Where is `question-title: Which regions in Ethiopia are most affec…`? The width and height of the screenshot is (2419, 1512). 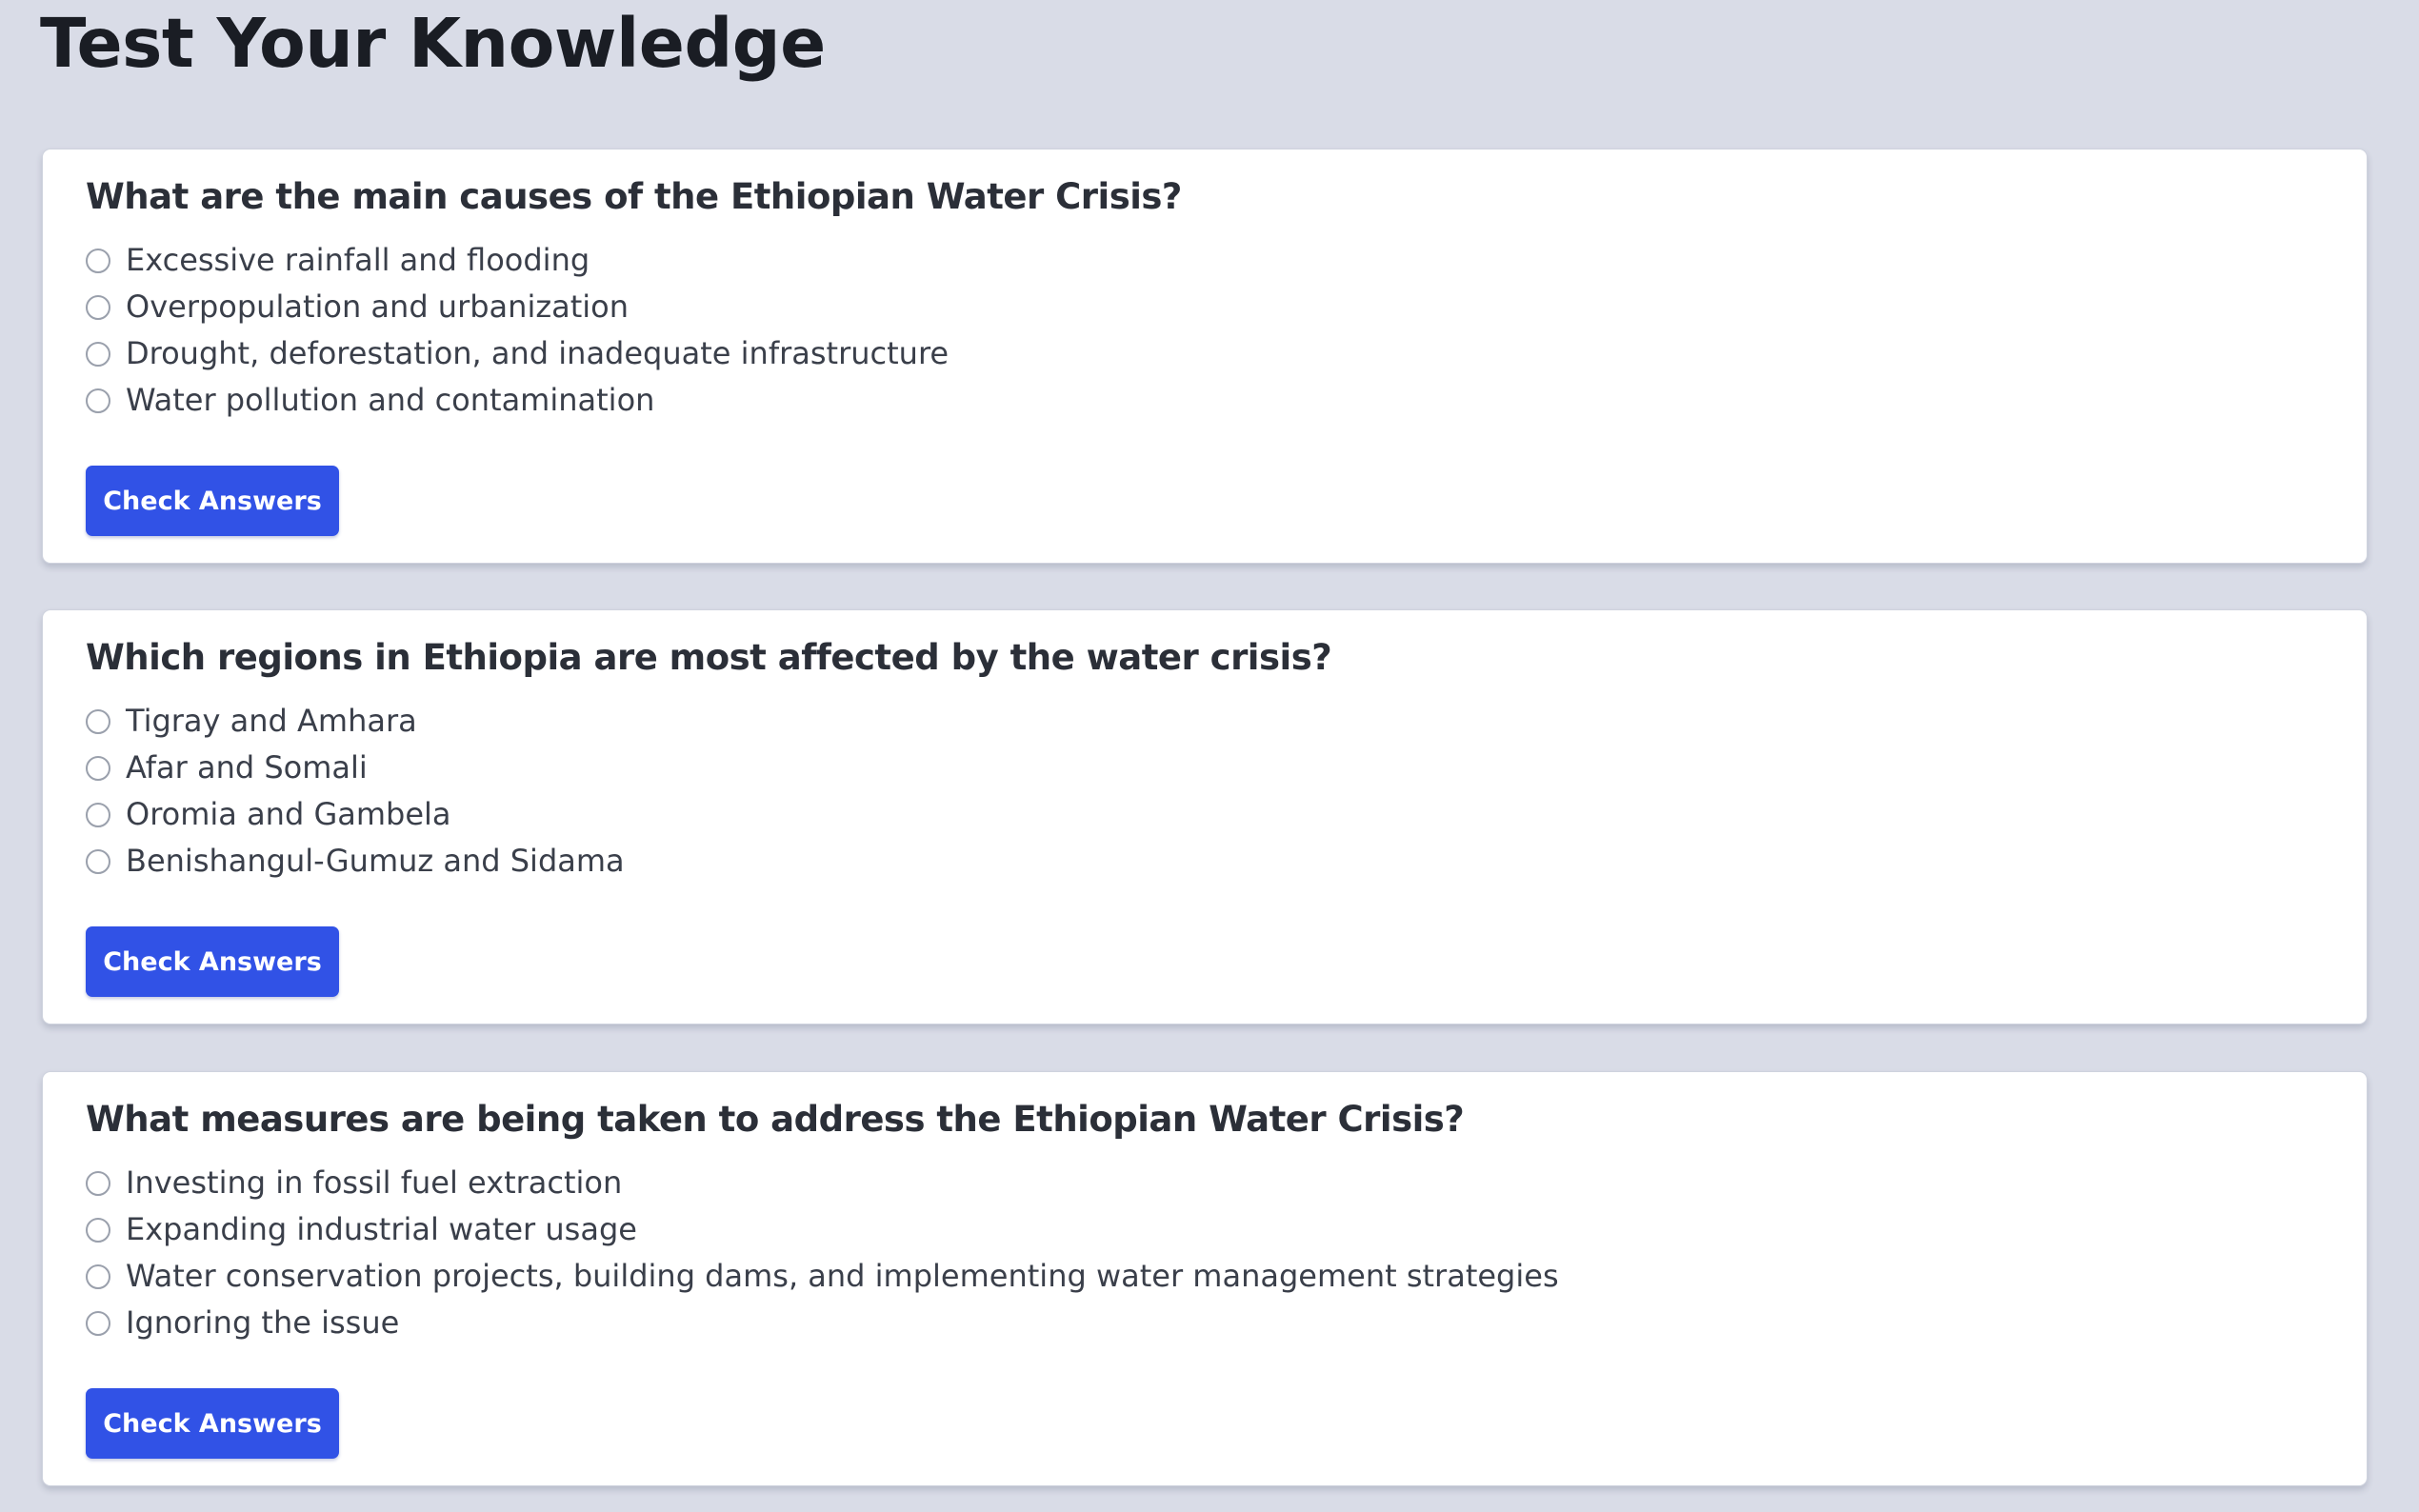
question-title: Which regions in Ethiopia are most affec… is located at coordinates (709, 657).